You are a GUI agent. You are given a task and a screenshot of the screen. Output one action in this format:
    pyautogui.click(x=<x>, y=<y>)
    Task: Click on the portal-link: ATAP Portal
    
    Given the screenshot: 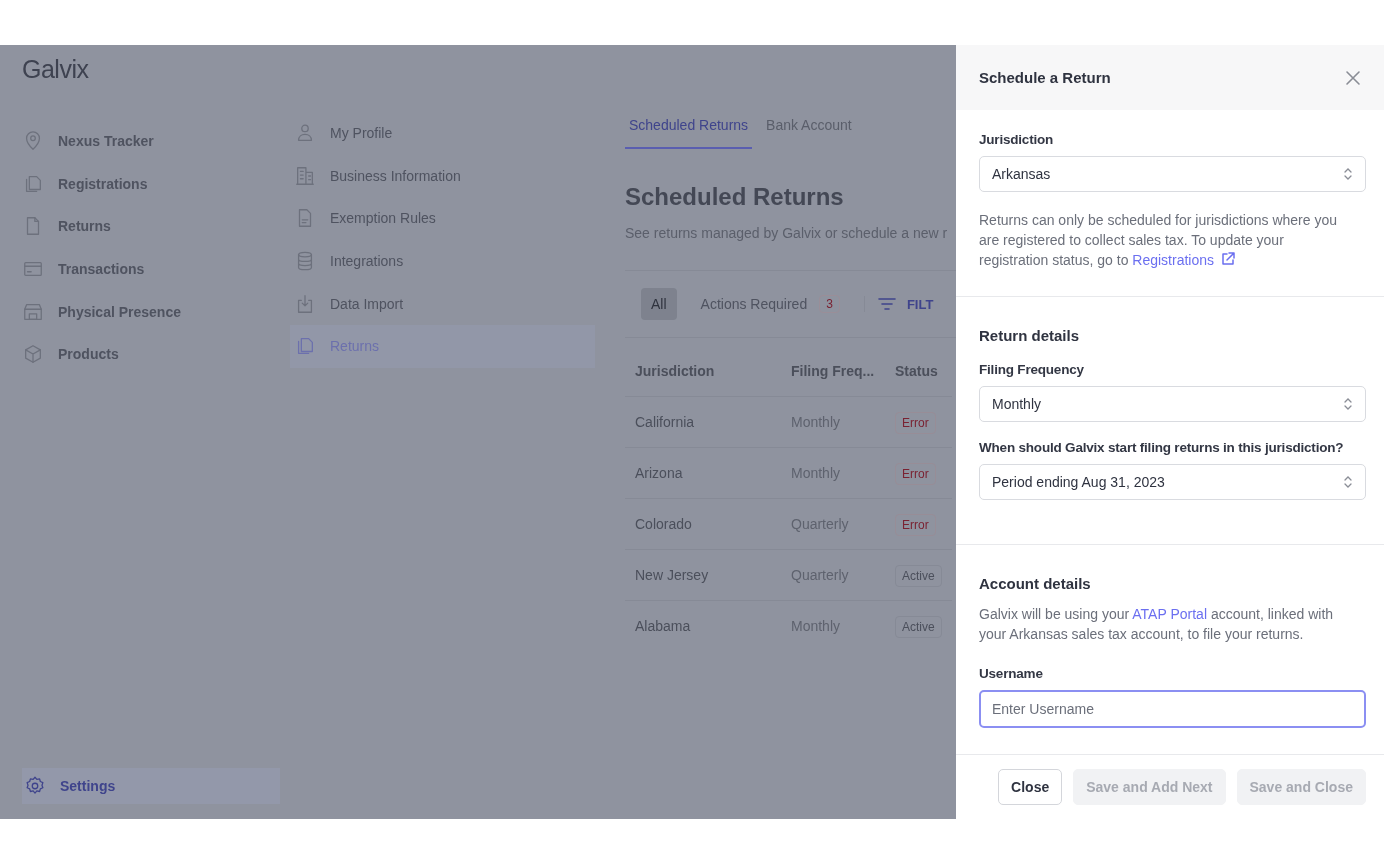 What is the action you would take?
    pyautogui.click(x=1169, y=614)
    